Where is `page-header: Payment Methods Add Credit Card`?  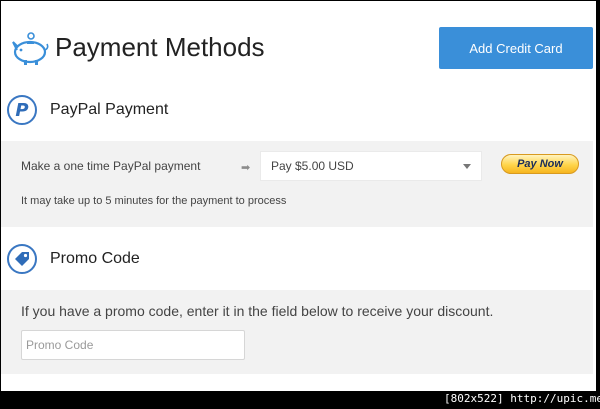 page-header: Payment Methods Add Credit Card is located at coordinates (301, 49).